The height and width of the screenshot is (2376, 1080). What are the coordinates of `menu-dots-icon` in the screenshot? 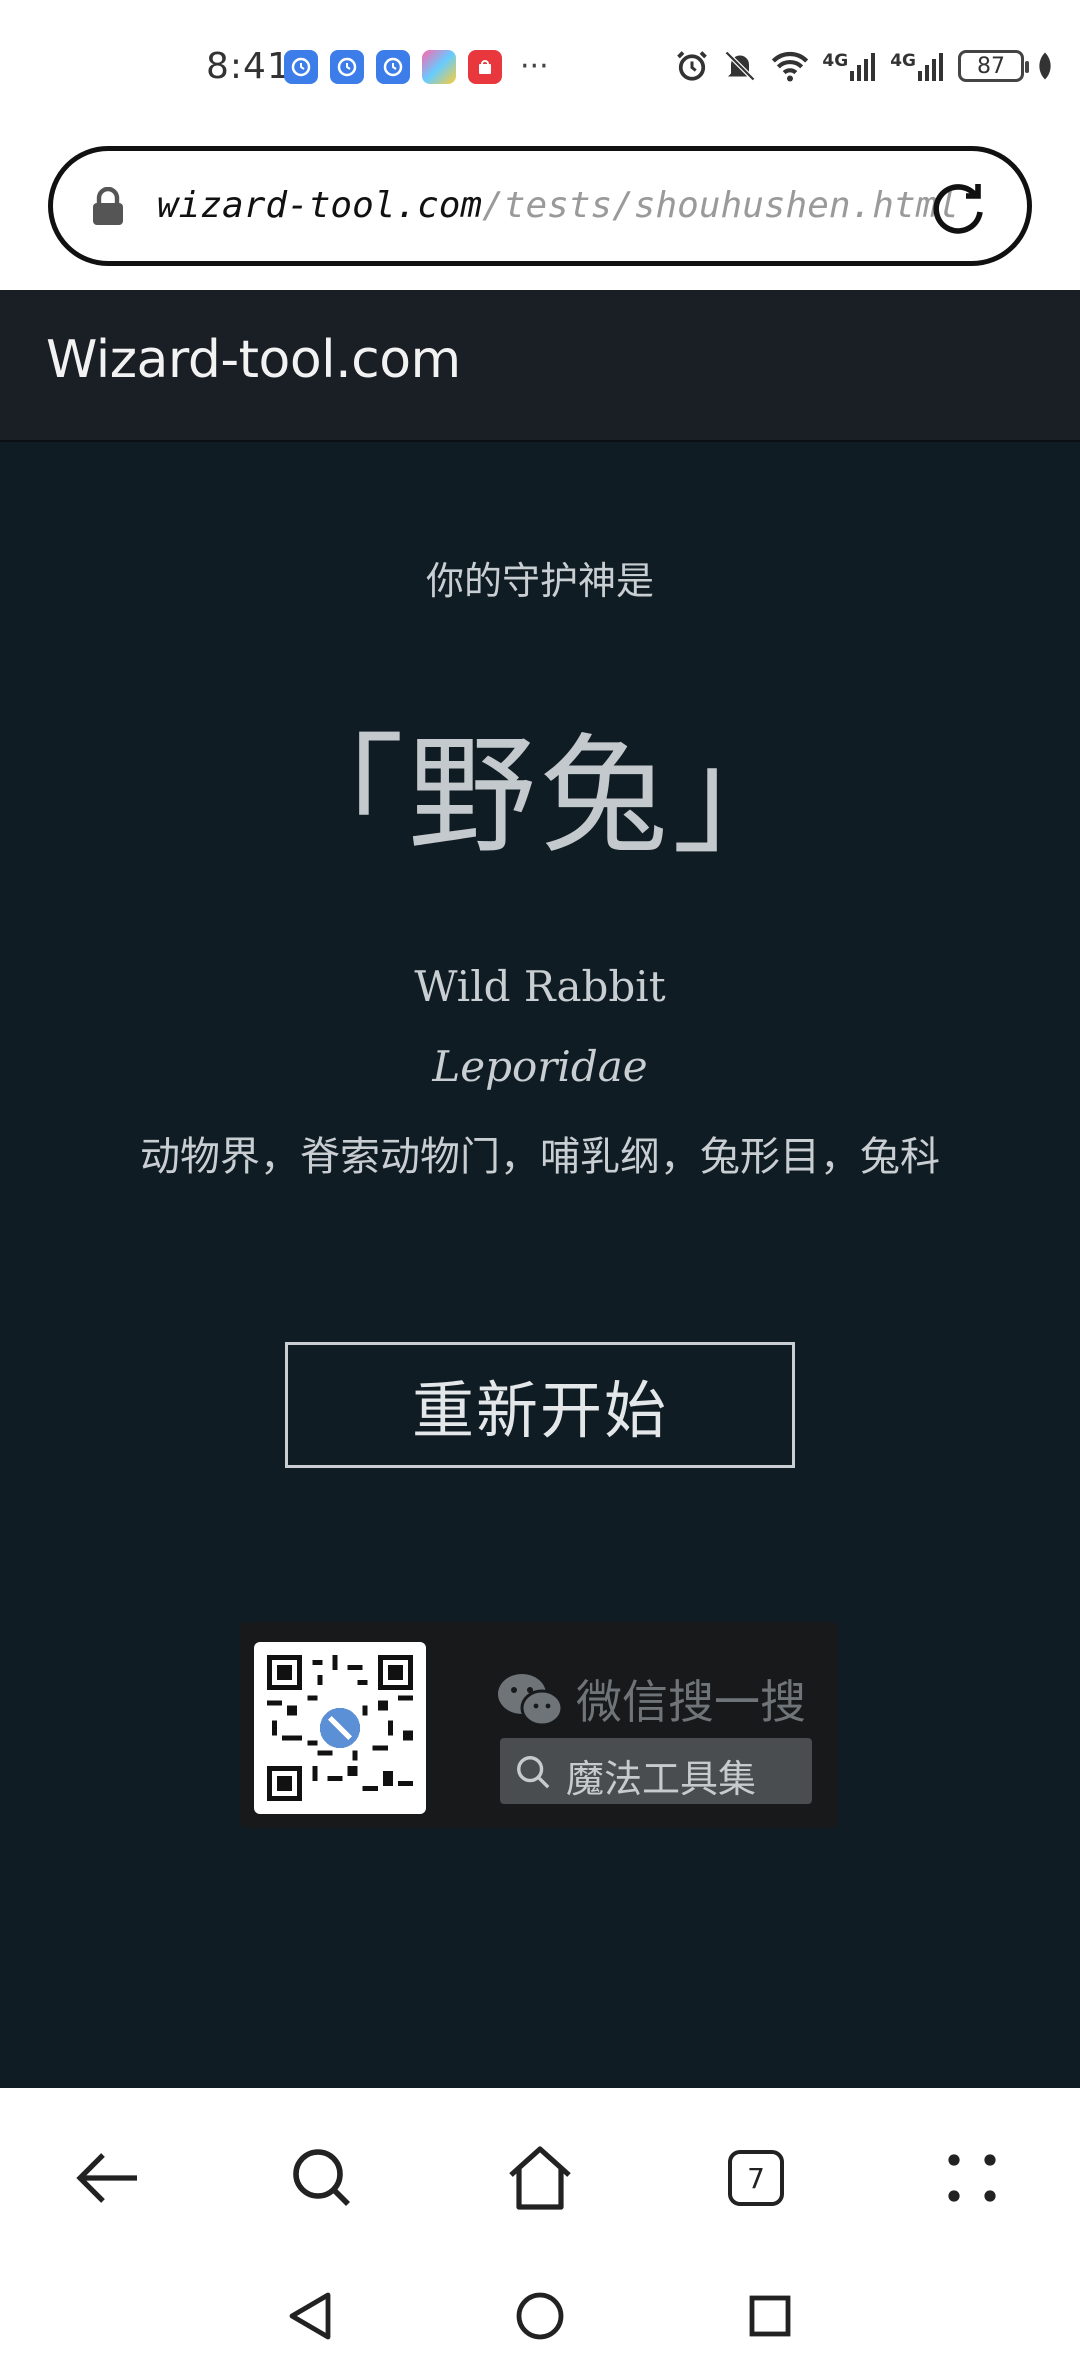 It's located at (972, 2178).